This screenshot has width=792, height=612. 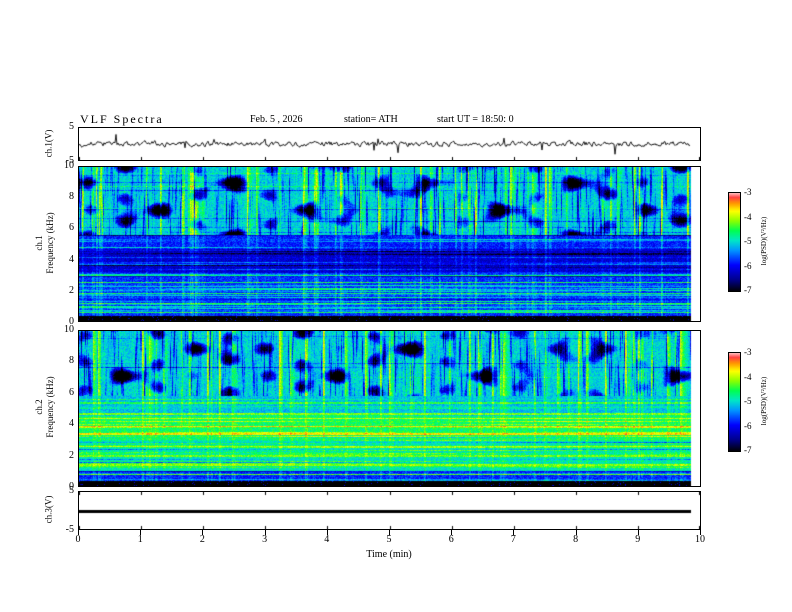 I want to click on ch2spec-axis-label: ch.2 Frequency (kHz), so click(x=44, y=407).